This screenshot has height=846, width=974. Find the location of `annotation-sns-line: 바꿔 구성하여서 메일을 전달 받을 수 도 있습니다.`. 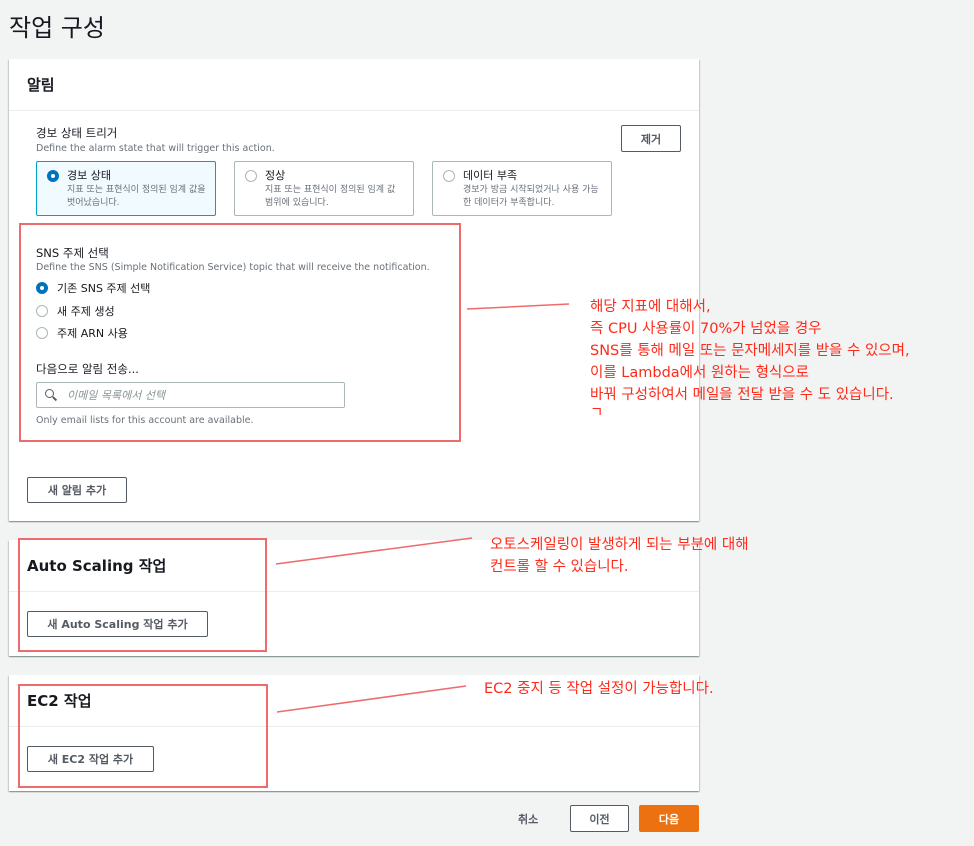

annotation-sns-line: 바꿔 구성하여서 메일을 전달 받을 수 도 있습니다. is located at coordinates (742, 395).